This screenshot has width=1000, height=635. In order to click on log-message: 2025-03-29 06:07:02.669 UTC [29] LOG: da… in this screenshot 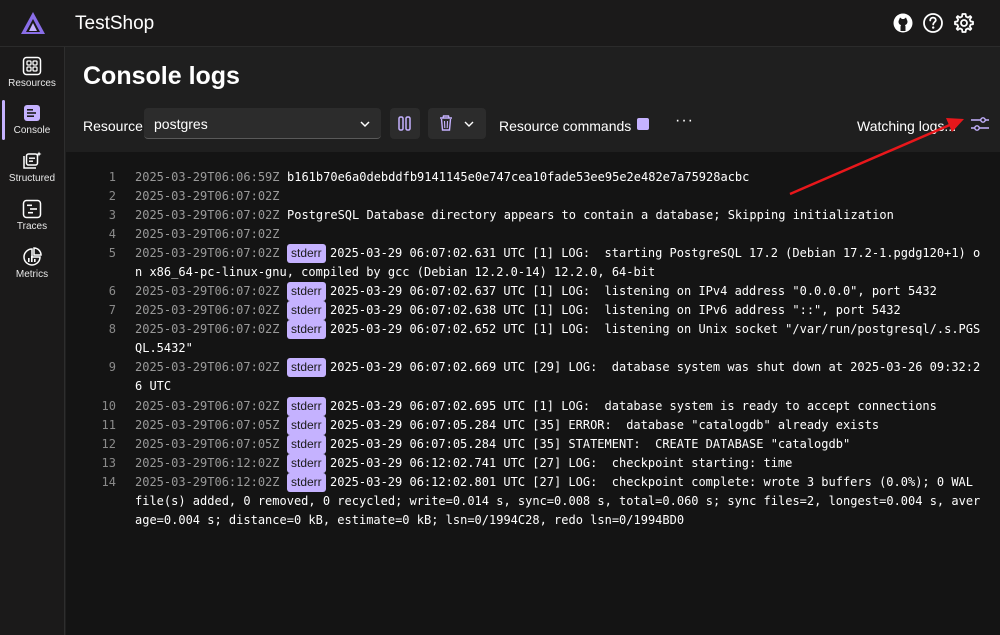, I will do `click(655, 367)`.